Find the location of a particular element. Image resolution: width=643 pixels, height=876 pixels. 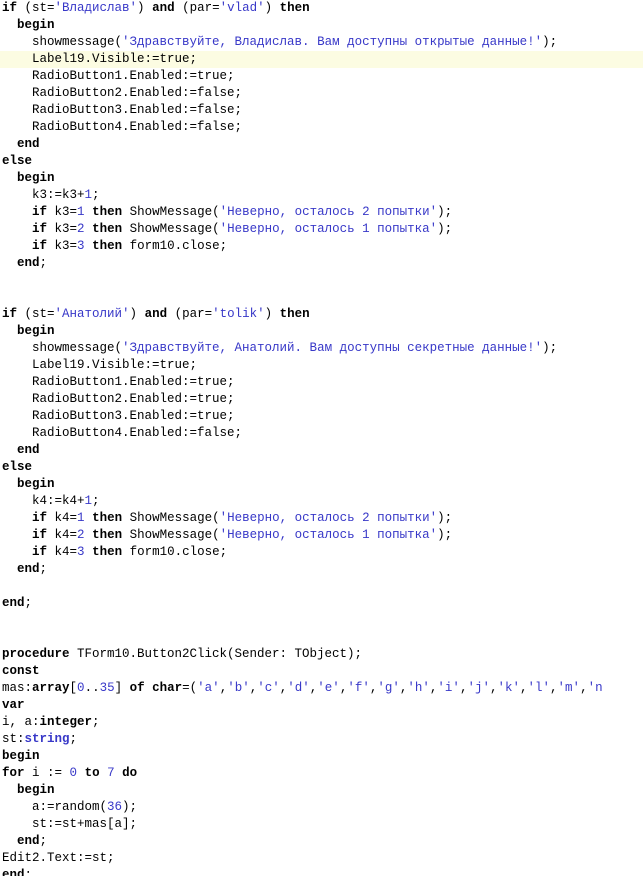

code-token-str: 'a' is located at coordinates (208, 688).